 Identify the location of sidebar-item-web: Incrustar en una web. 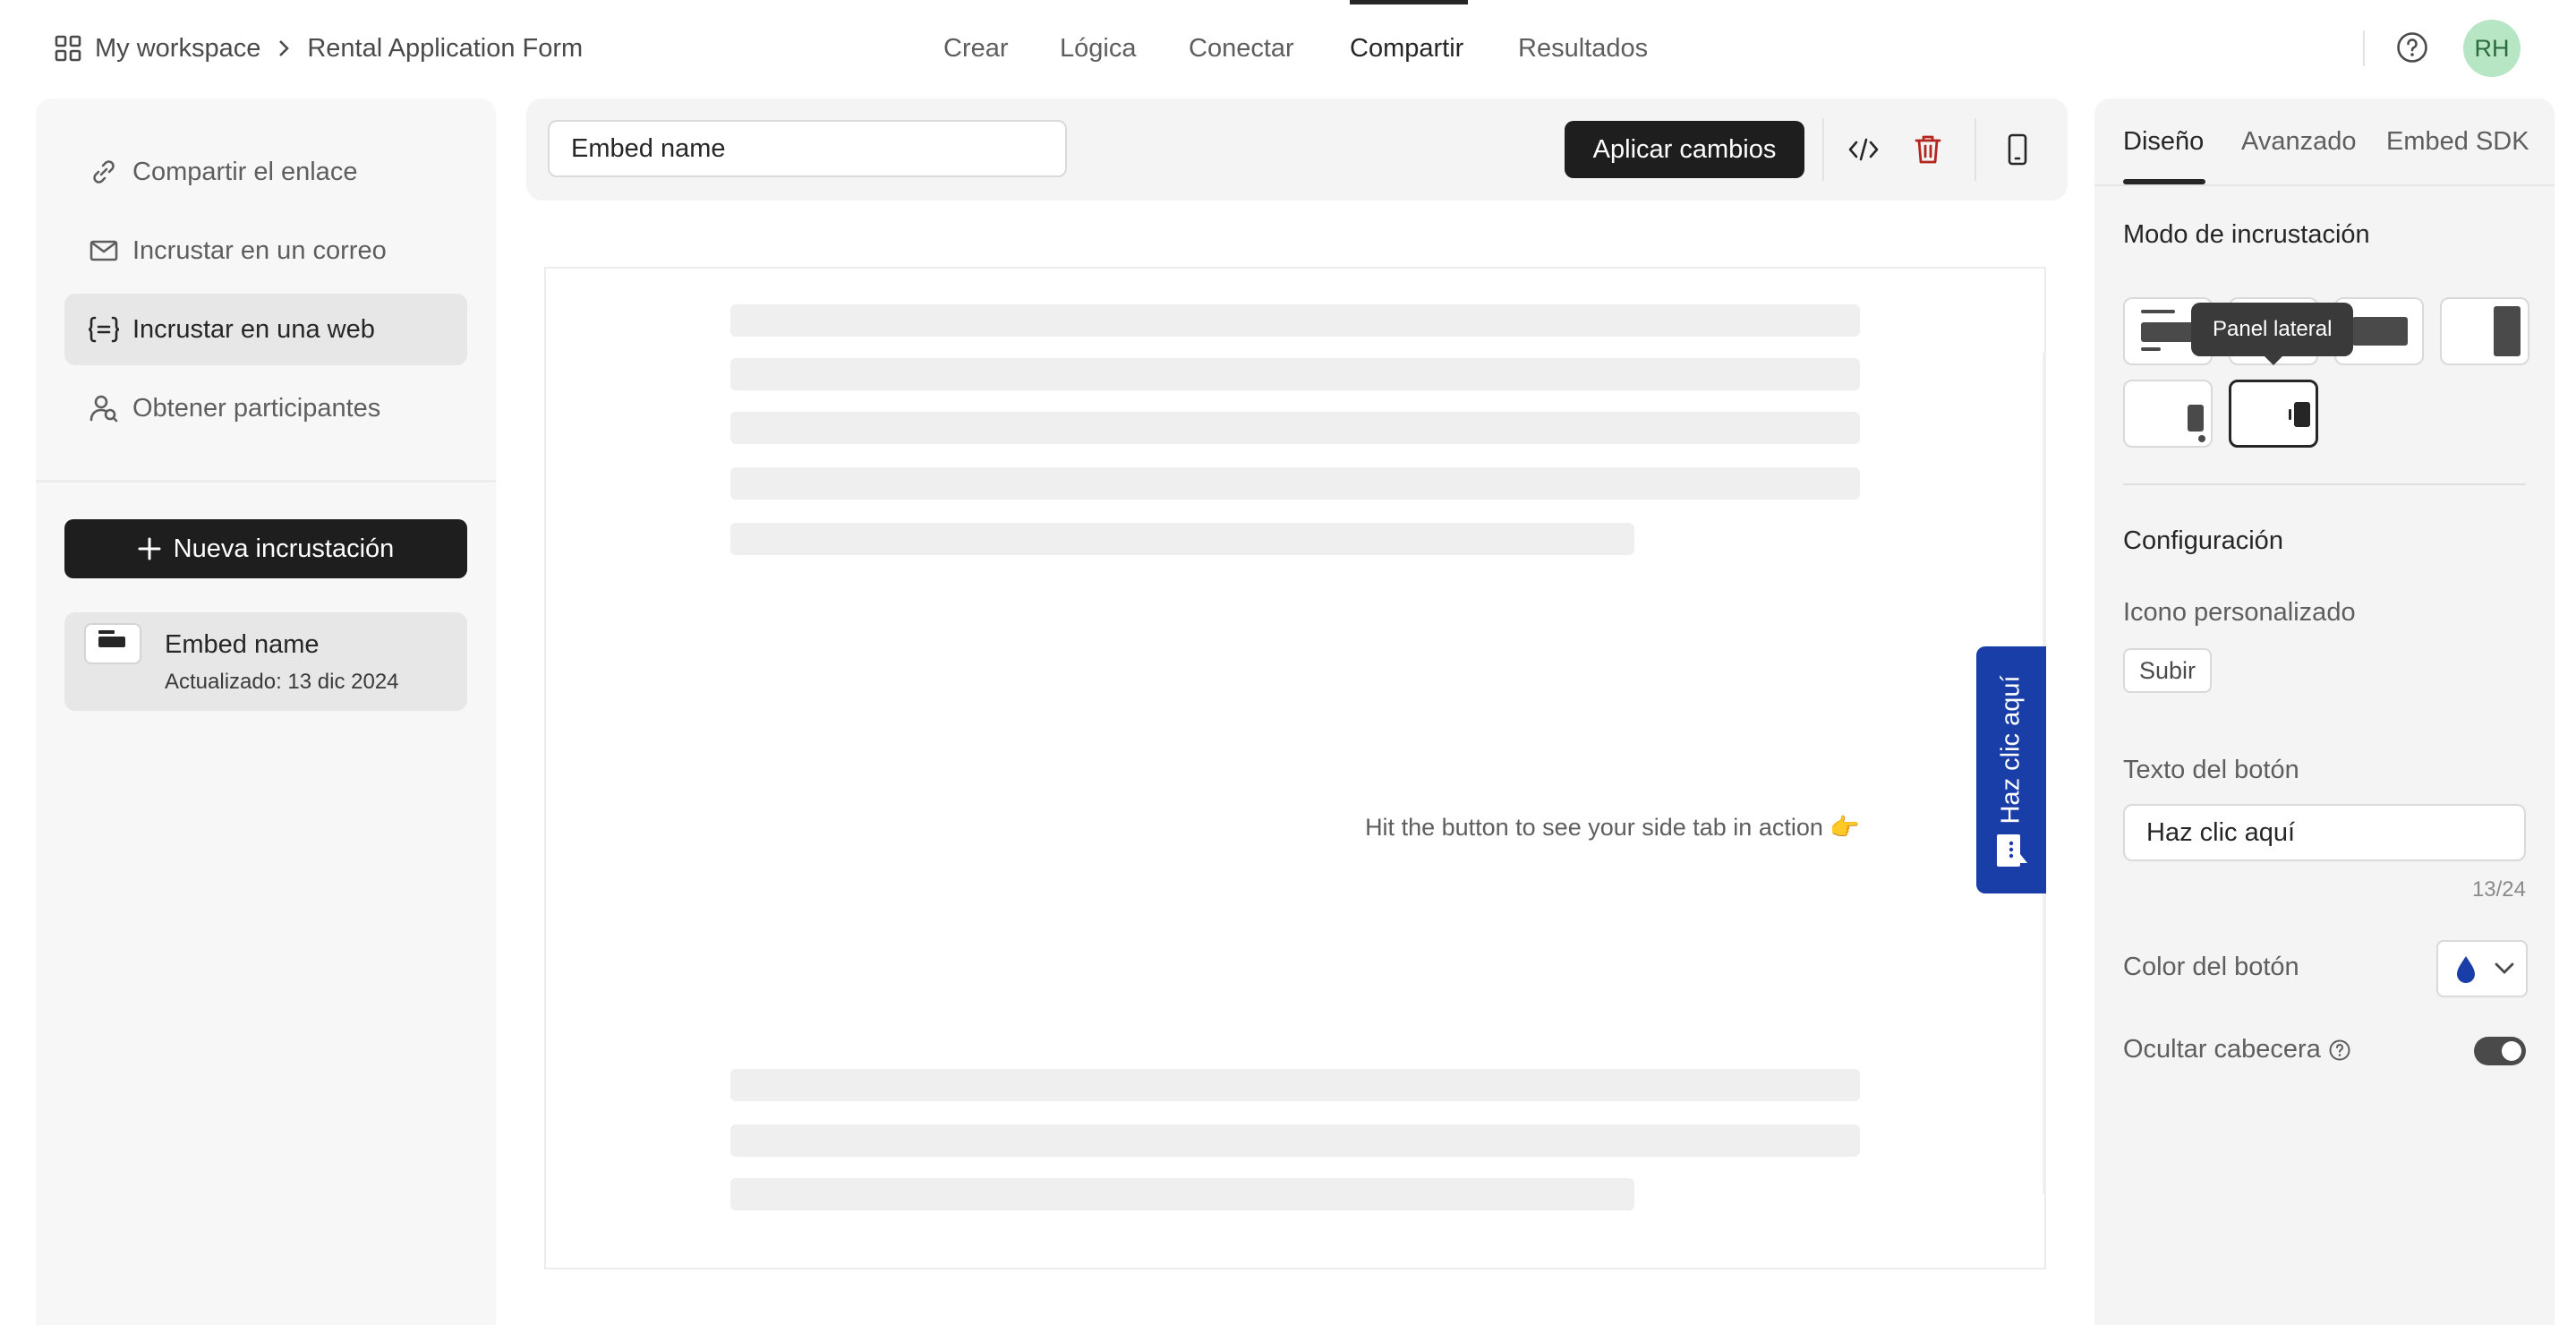
(265, 329).